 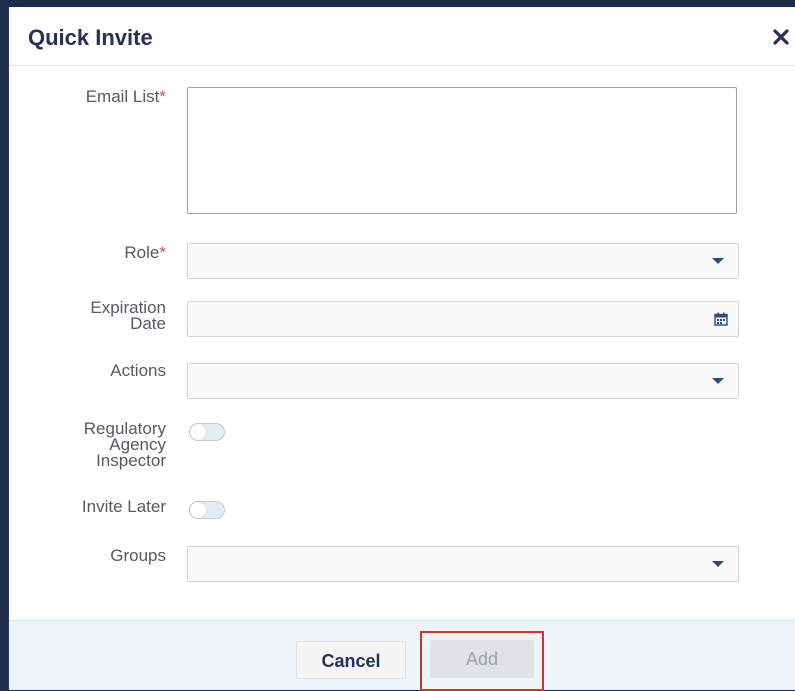 What do you see at coordinates (207, 432) in the screenshot?
I see `regulatory-agency-inspector-toggle` at bounding box center [207, 432].